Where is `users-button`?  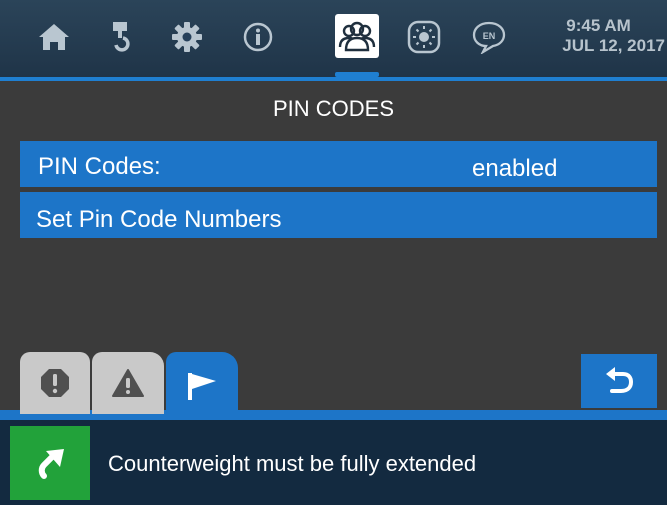 users-button is located at coordinates (357, 36).